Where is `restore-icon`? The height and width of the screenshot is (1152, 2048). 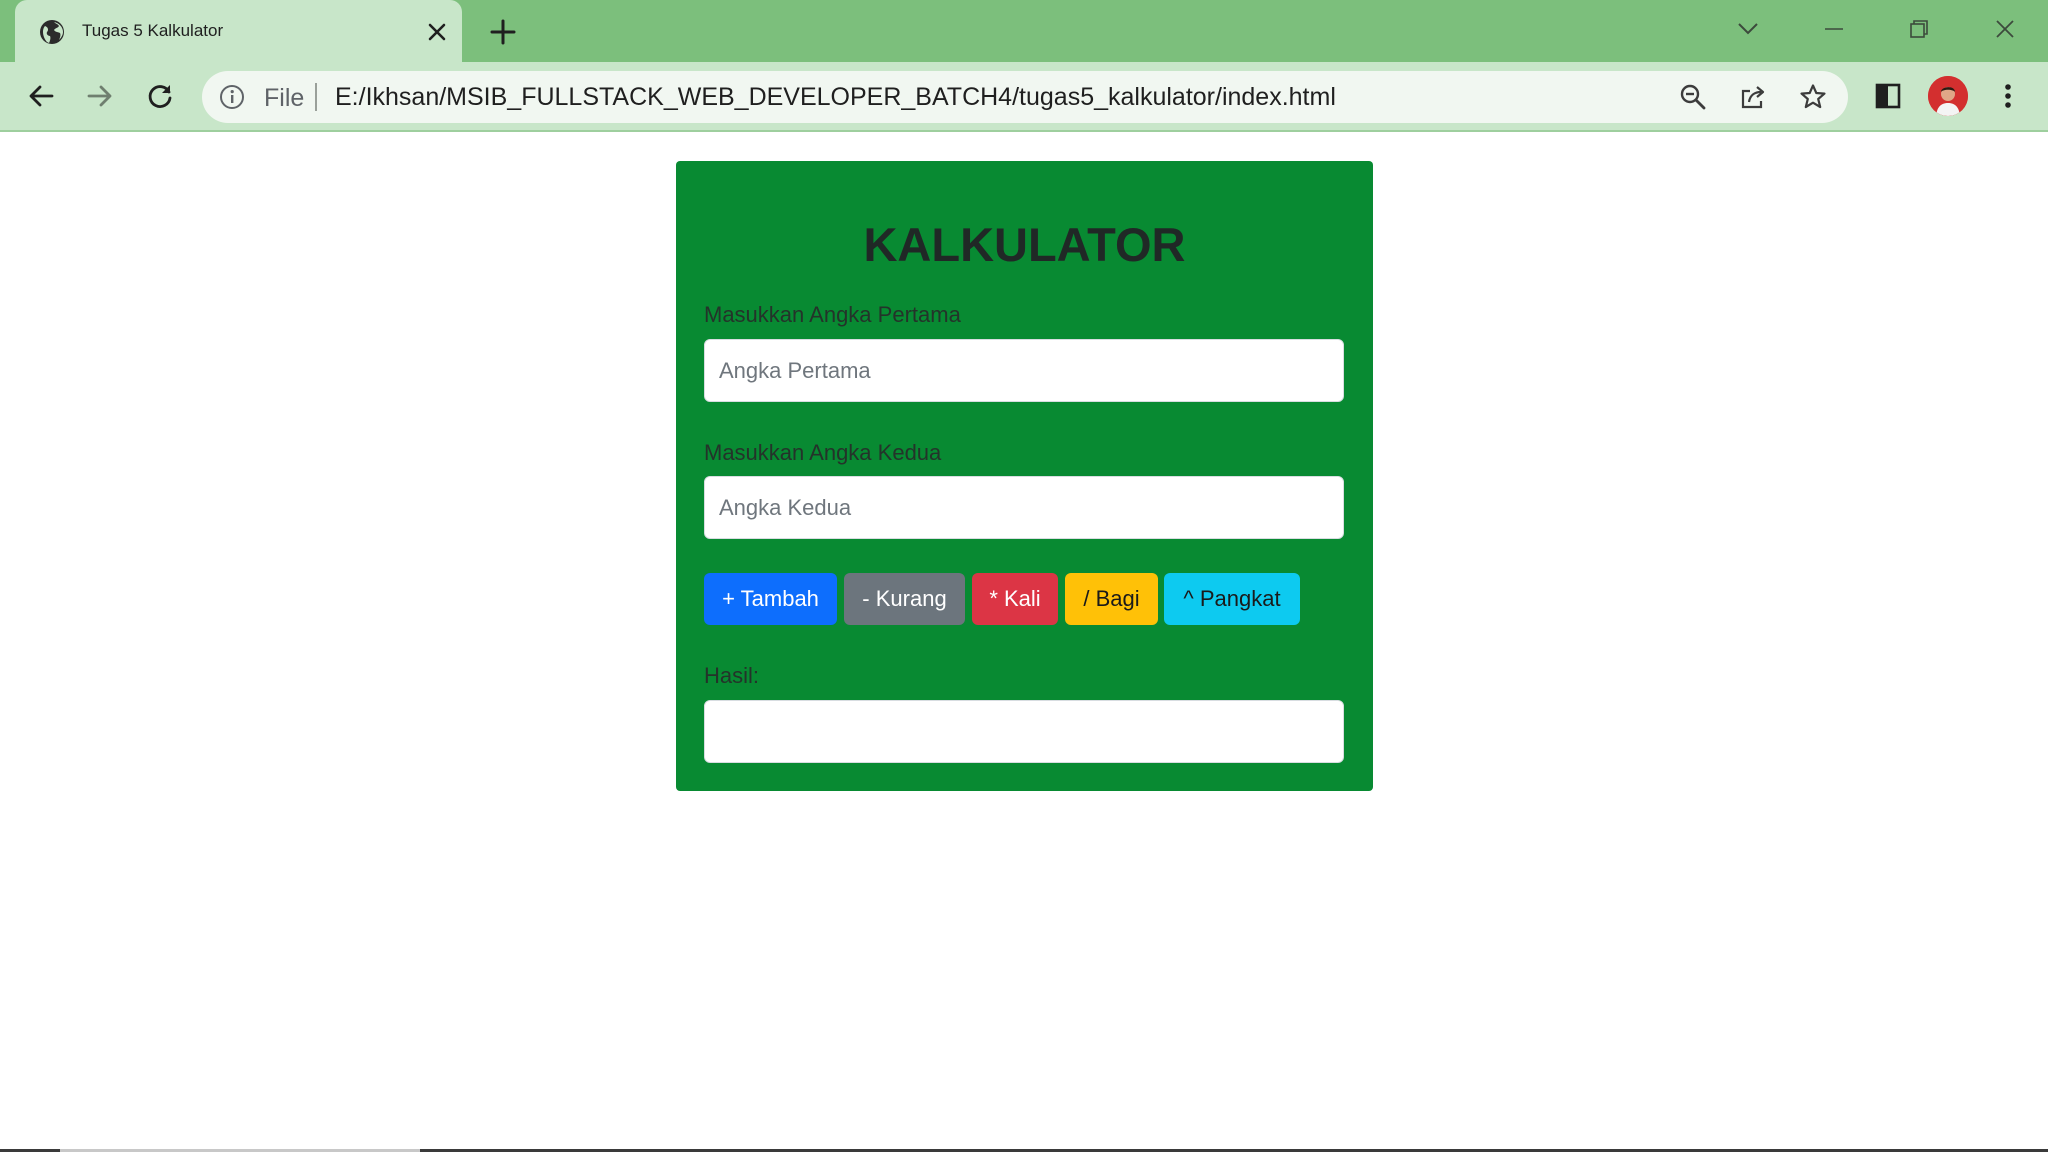 restore-icon is located at coordinates (1919, 29).